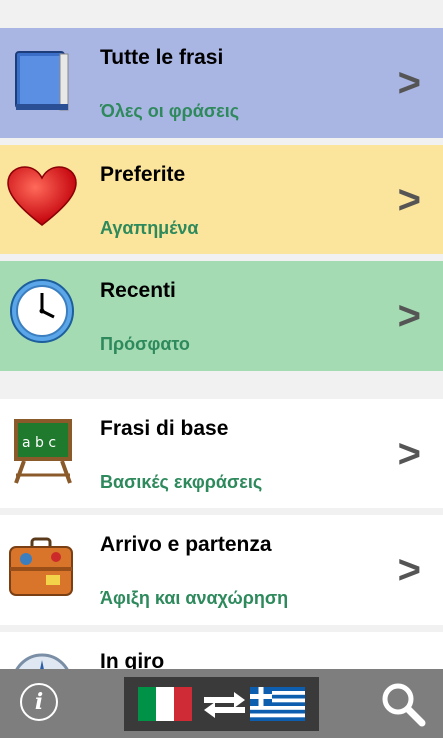 The image size is (443, 738). Describe the element at coordinates (194, 598) in the screenshot. I see `item-subtitle: Άφιξη και αναχώρηση` at that location.